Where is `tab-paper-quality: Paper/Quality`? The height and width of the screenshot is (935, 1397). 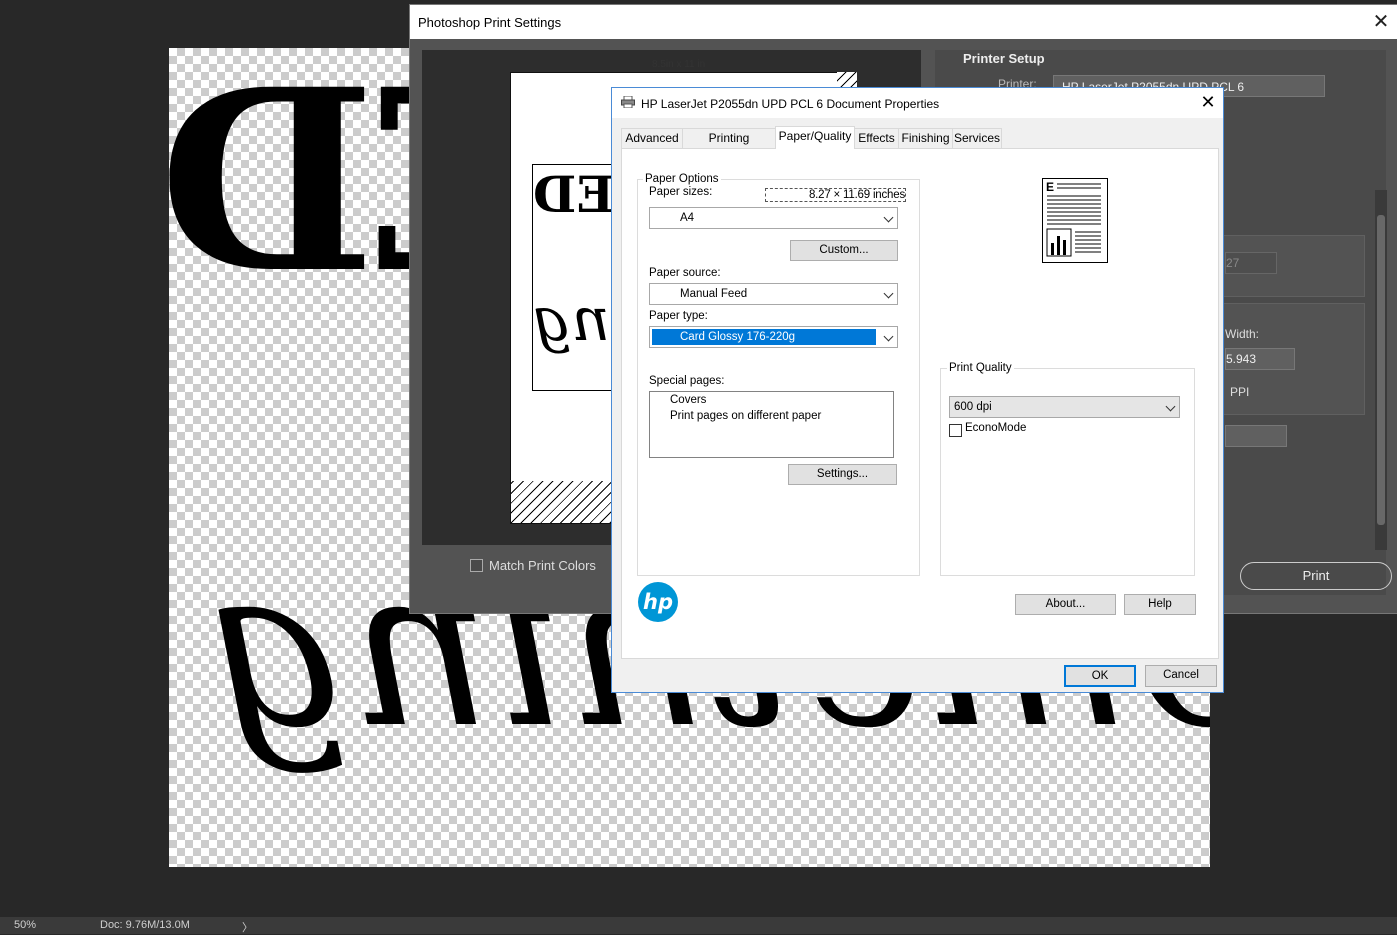 tab-paper-quality: Paper/Quality is located at coordinates (815, 137).